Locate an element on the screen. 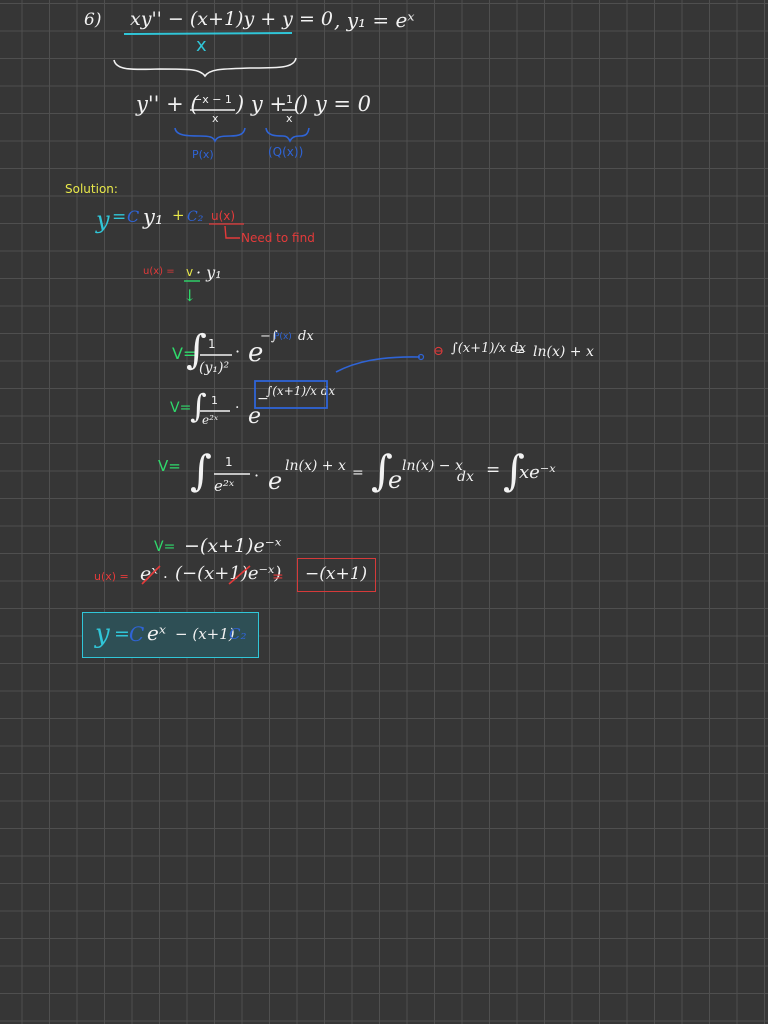  strike-e-minus-x is located at coordinates (239, 575).